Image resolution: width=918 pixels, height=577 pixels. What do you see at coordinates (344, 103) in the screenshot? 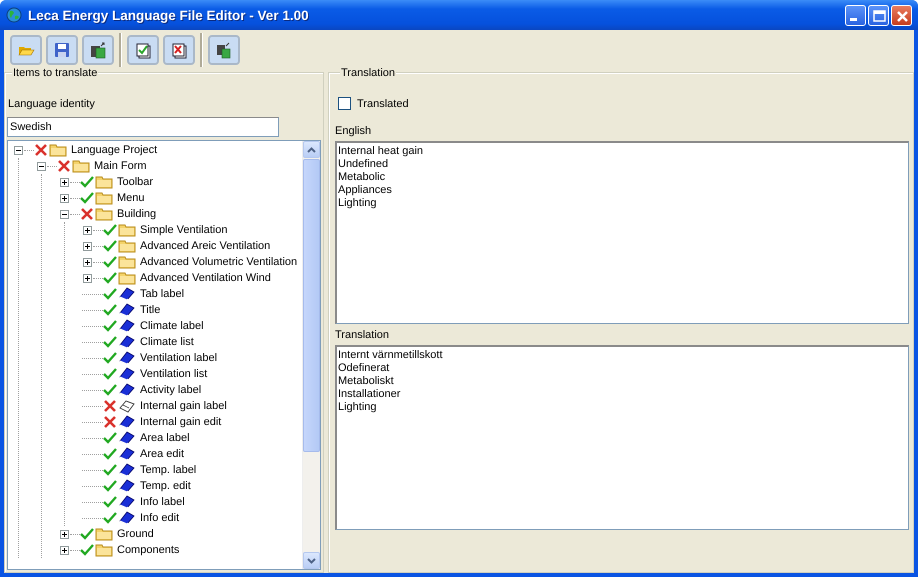
I see `checkbox` at bounding box center [344, 103].